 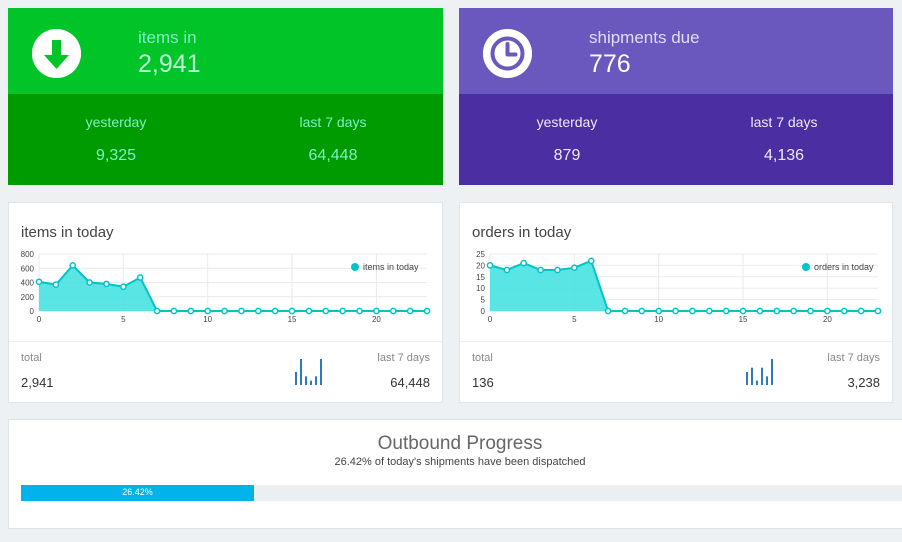 I want to click on last7-value: 3,238, so click(x=863, y=382).